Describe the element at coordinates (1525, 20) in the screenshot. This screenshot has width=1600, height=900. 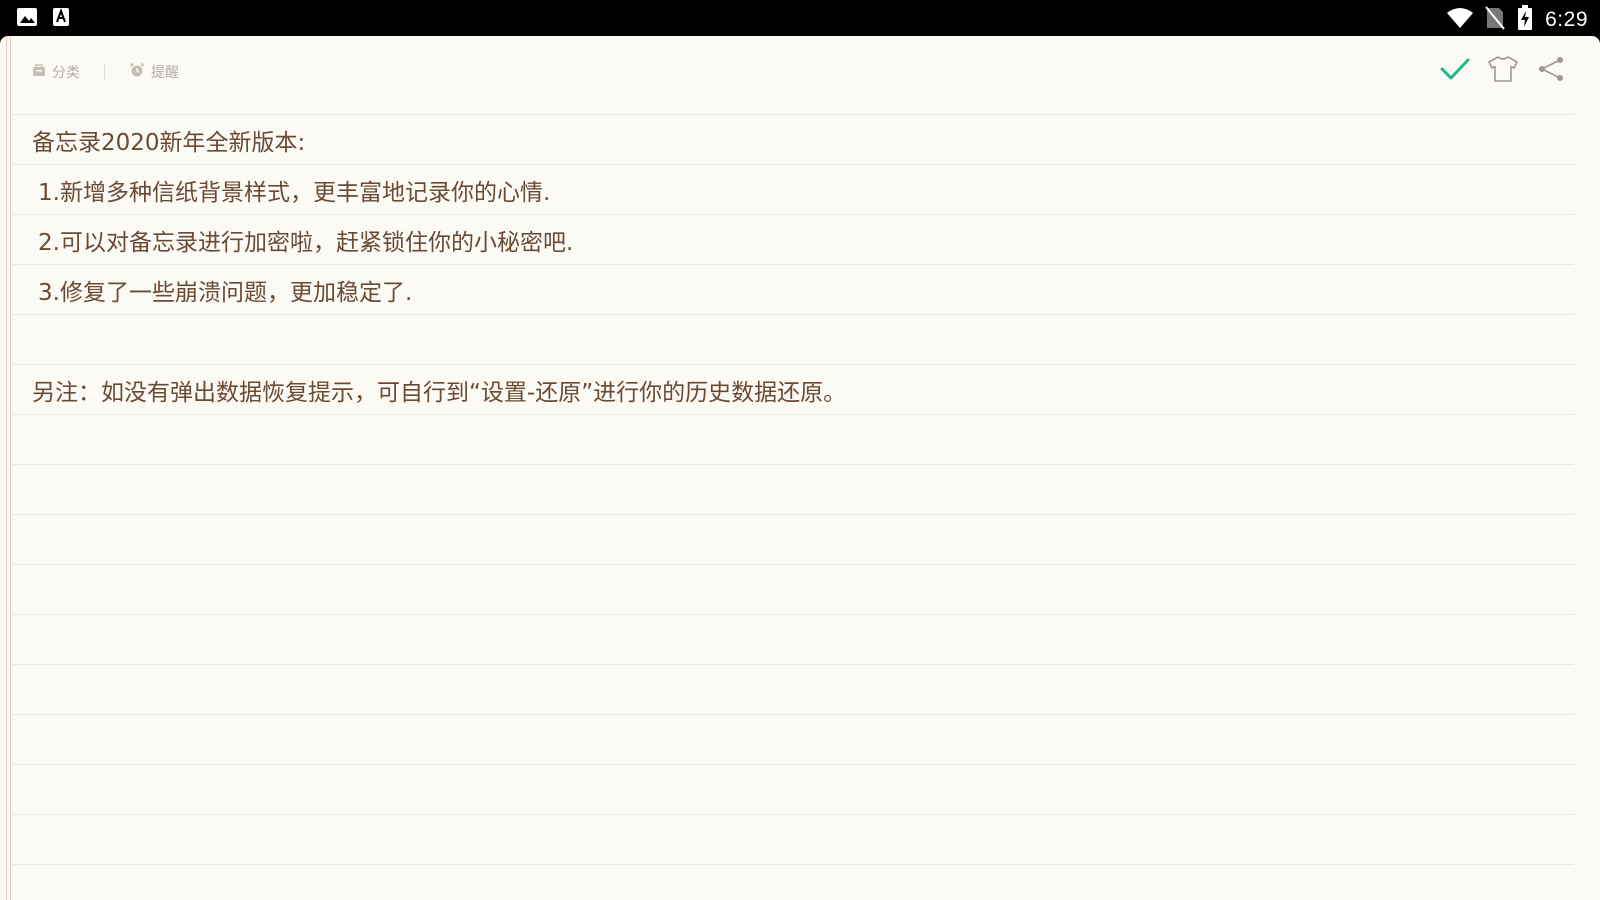
I see `battery-charging-icon` at that location.